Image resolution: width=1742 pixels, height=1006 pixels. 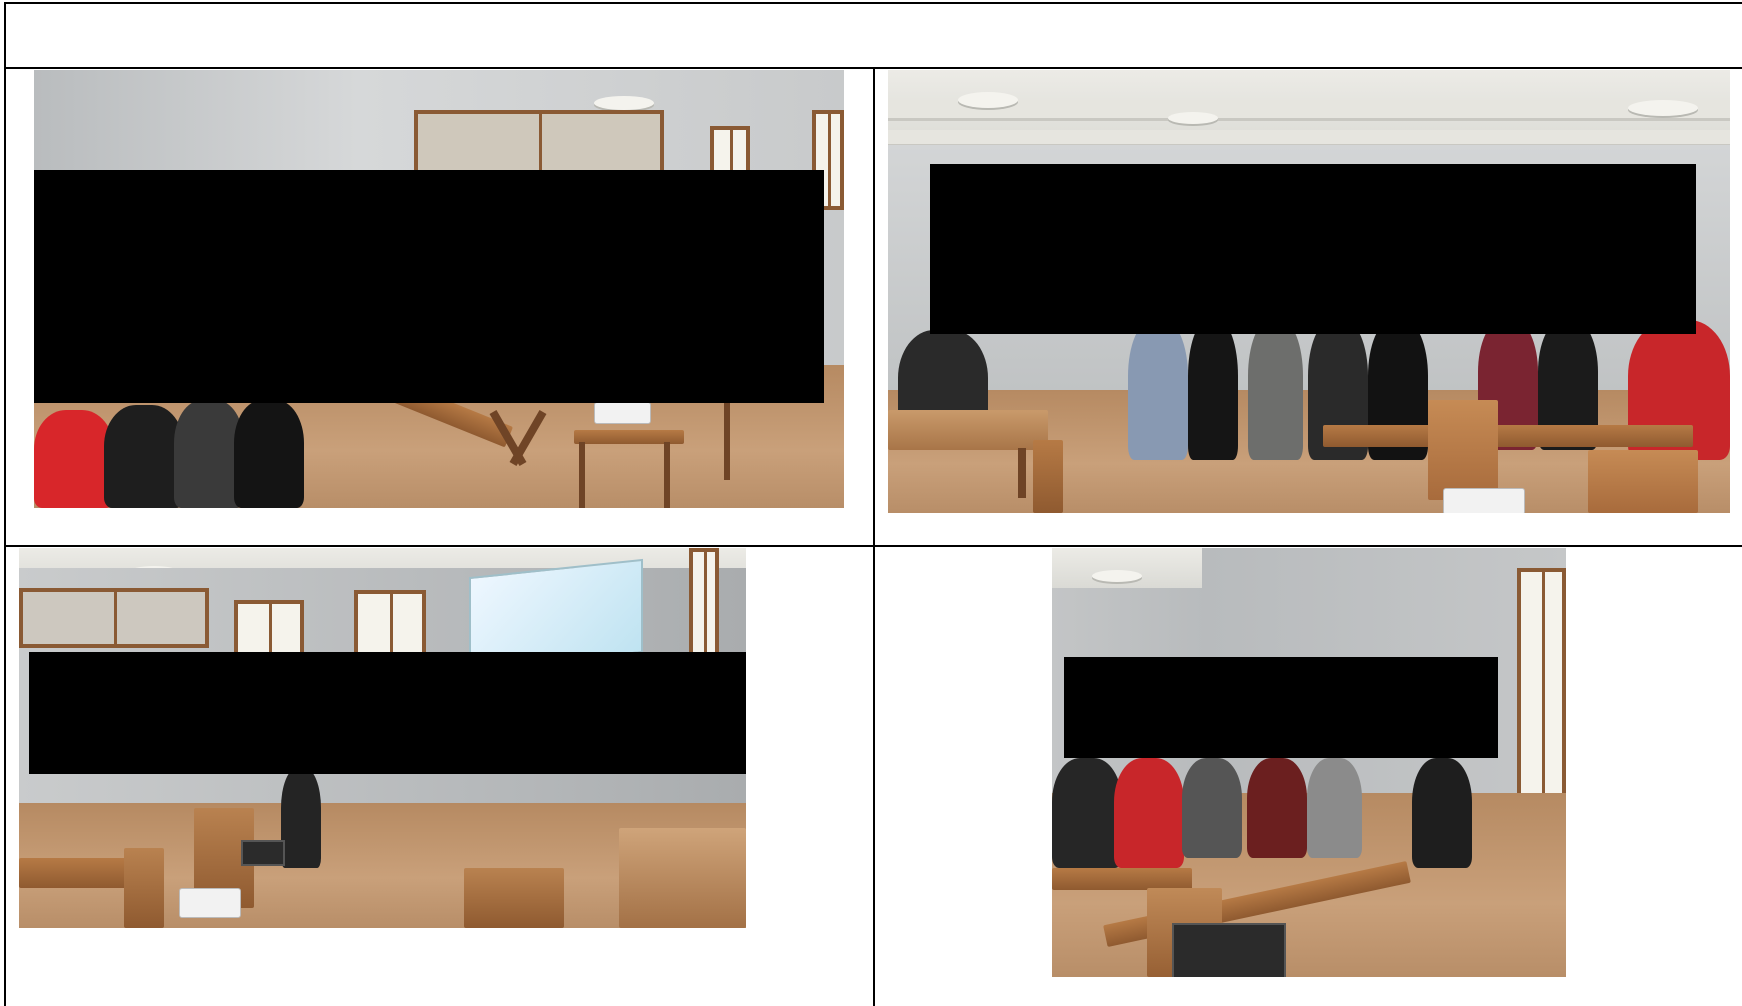 I want to click on column-divider, so click(x=874, y=536).